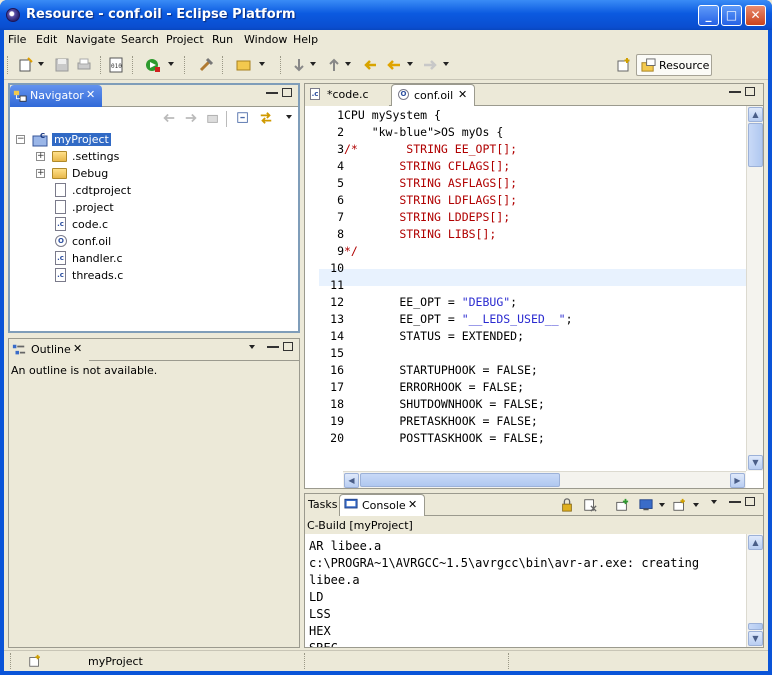 The image size is (772, 675). What do you see at coordinates (299, 65) in the screenshot?
I see `next-annotation-icon` at bounding box center [299, 65].